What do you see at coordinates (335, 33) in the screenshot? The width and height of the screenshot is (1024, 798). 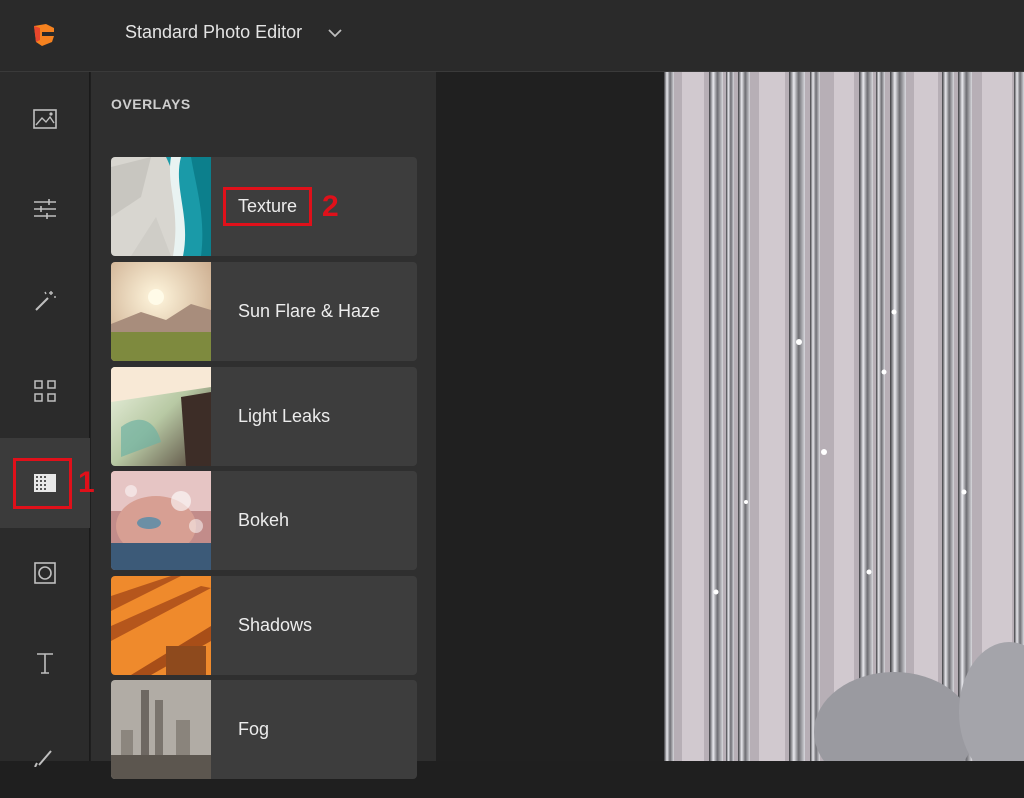 I see `chevron-down-icon` at bounding box center [335, 33].